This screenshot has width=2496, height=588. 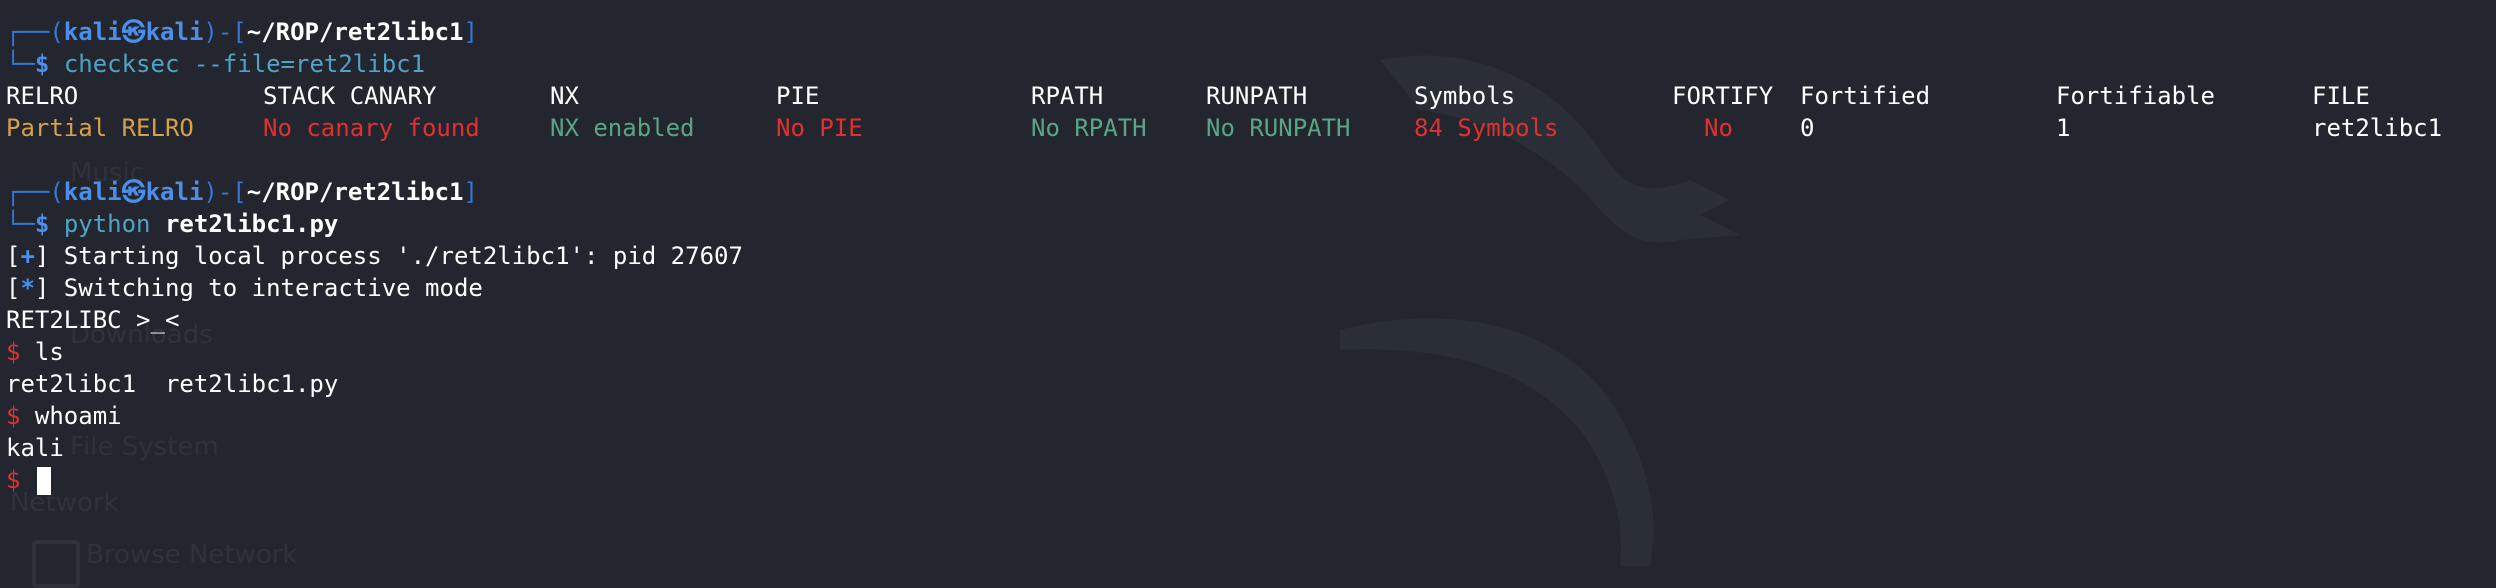 I want to click on header-fortifiable: Fortifiable, so click(x=2135, y=96).